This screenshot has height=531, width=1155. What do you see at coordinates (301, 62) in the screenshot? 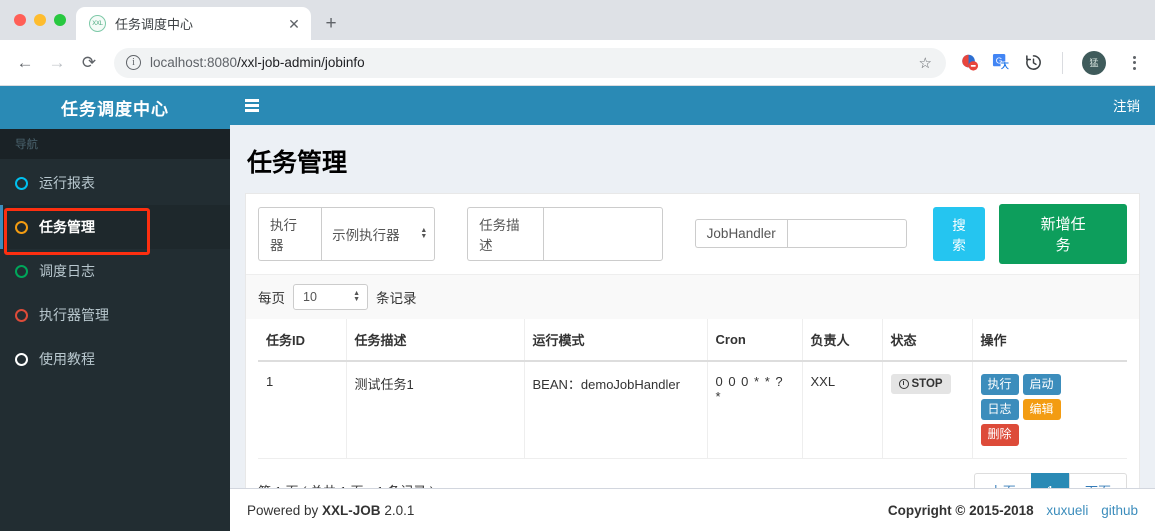
I see `url-path: /xxl-job-admin/jobinfo` at bounding box center [301, 62].